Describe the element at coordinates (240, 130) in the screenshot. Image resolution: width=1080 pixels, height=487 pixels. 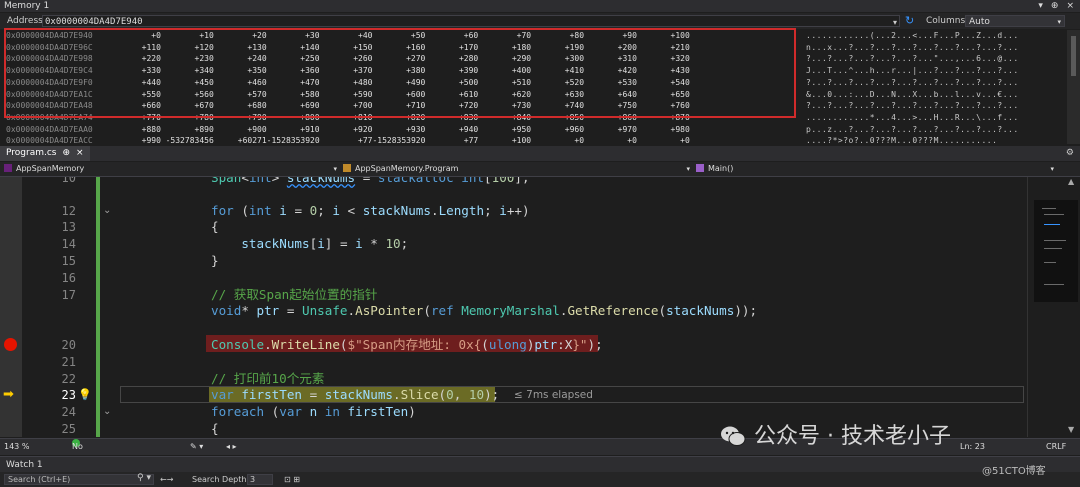
I see `memory-value: +900` at that location.